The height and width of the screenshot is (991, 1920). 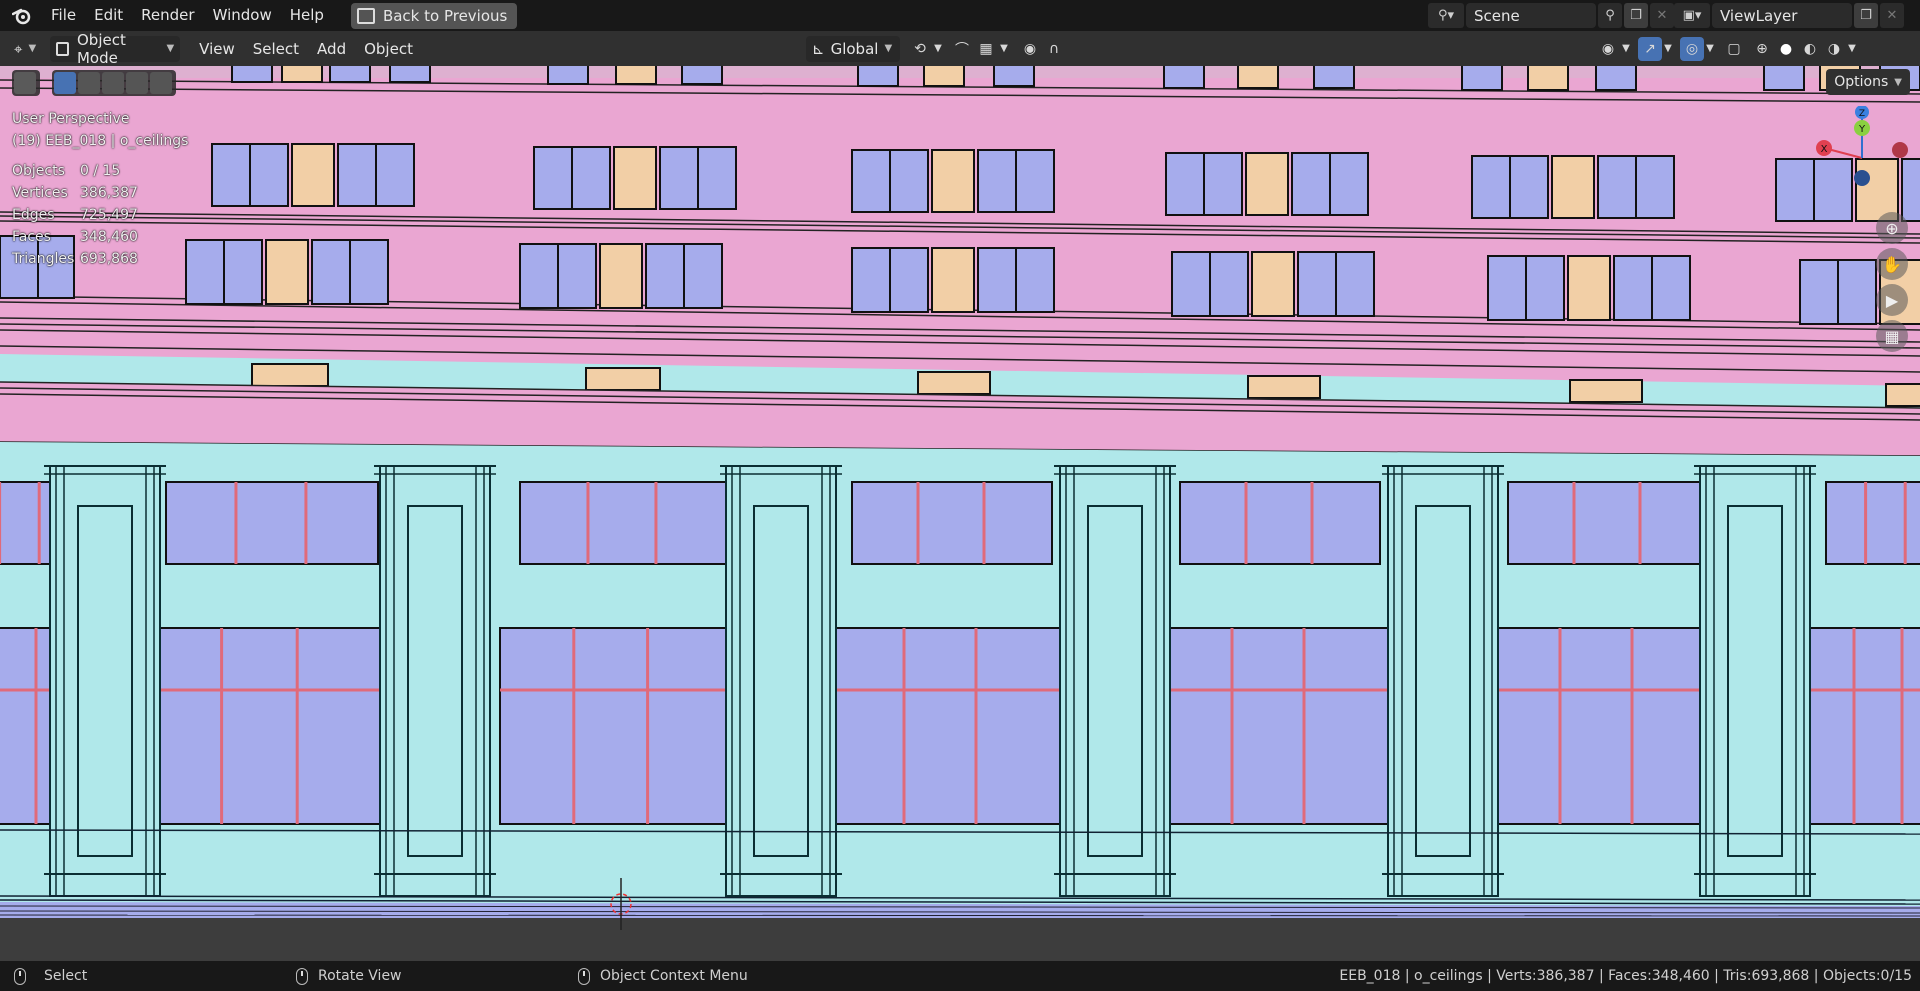 What do you see at coordinates (1892, 264) in the screenshot?
I see `pan-view-icon: ✋` at bounding box center [1892, 264].